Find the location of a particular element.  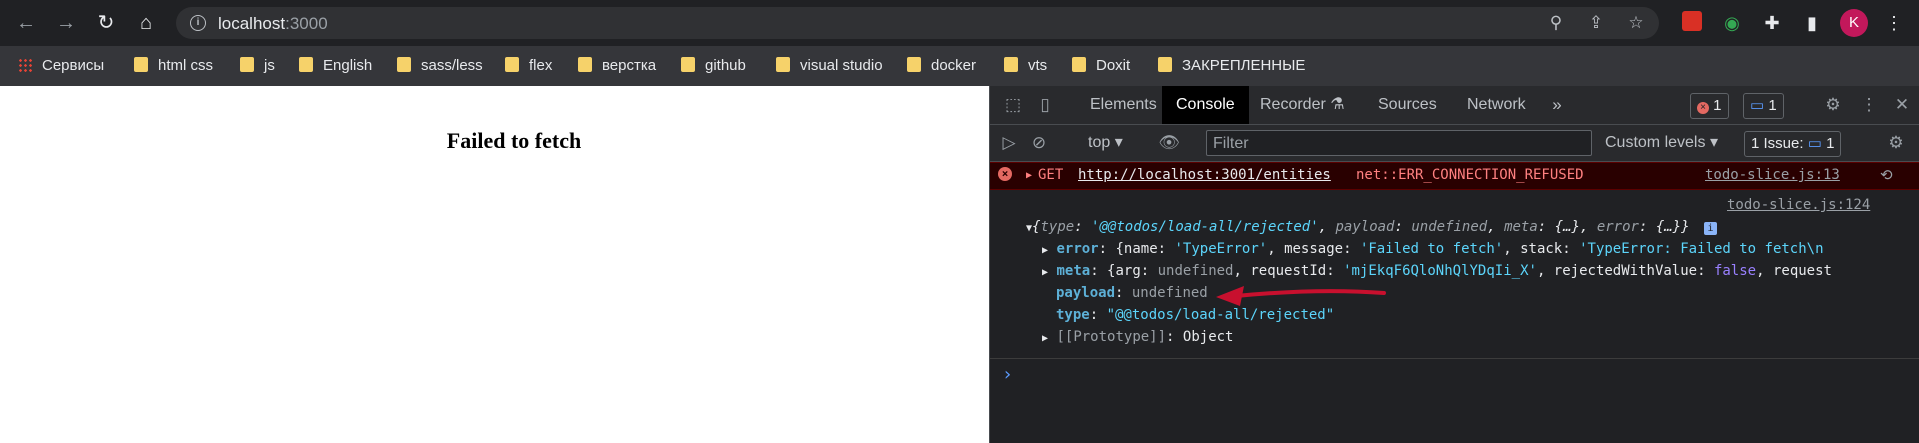

inspect-element-icon: ⬚ is located at coordinates (1013, 105).